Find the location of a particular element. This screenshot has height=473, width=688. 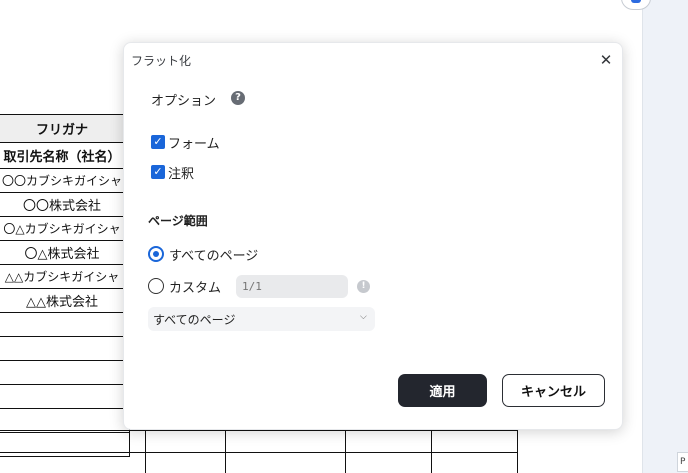

radio-custom: カスタム is located at coordinates (185, 286).